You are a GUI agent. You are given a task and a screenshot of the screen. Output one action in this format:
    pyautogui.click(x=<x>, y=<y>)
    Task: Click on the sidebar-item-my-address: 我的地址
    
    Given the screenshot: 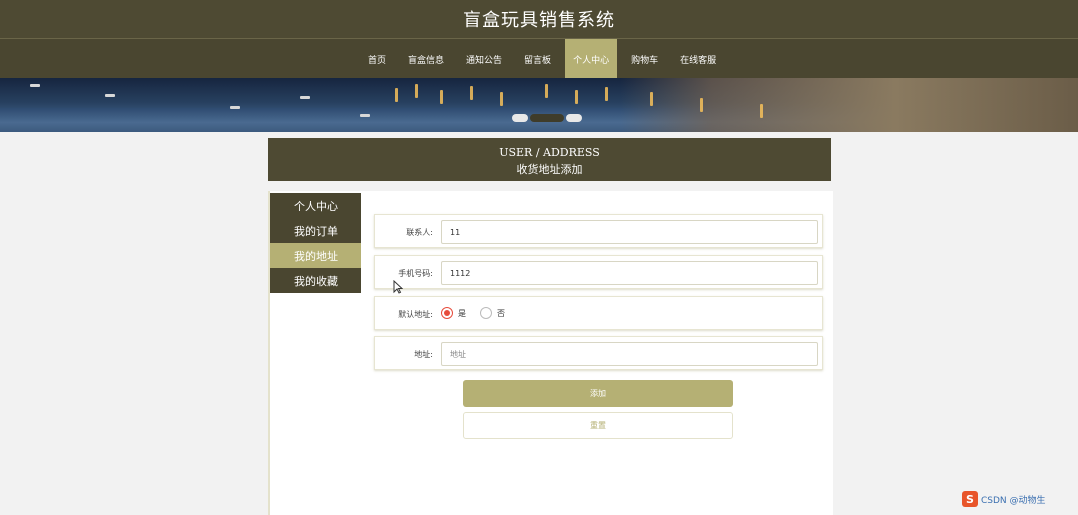 What is the action you would take?
    pyautogui.click(x=315, y=255)
    